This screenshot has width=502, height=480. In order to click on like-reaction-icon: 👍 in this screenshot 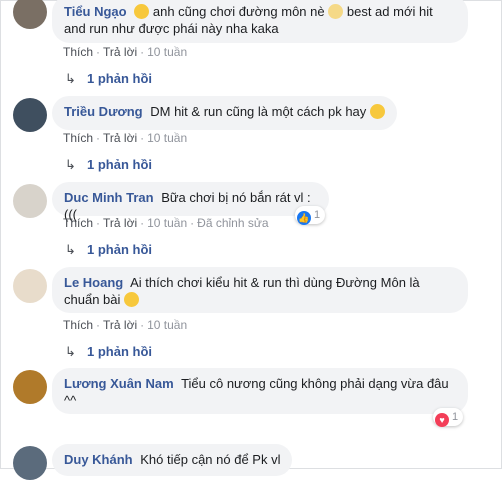, I will do `click(304, 218)`.